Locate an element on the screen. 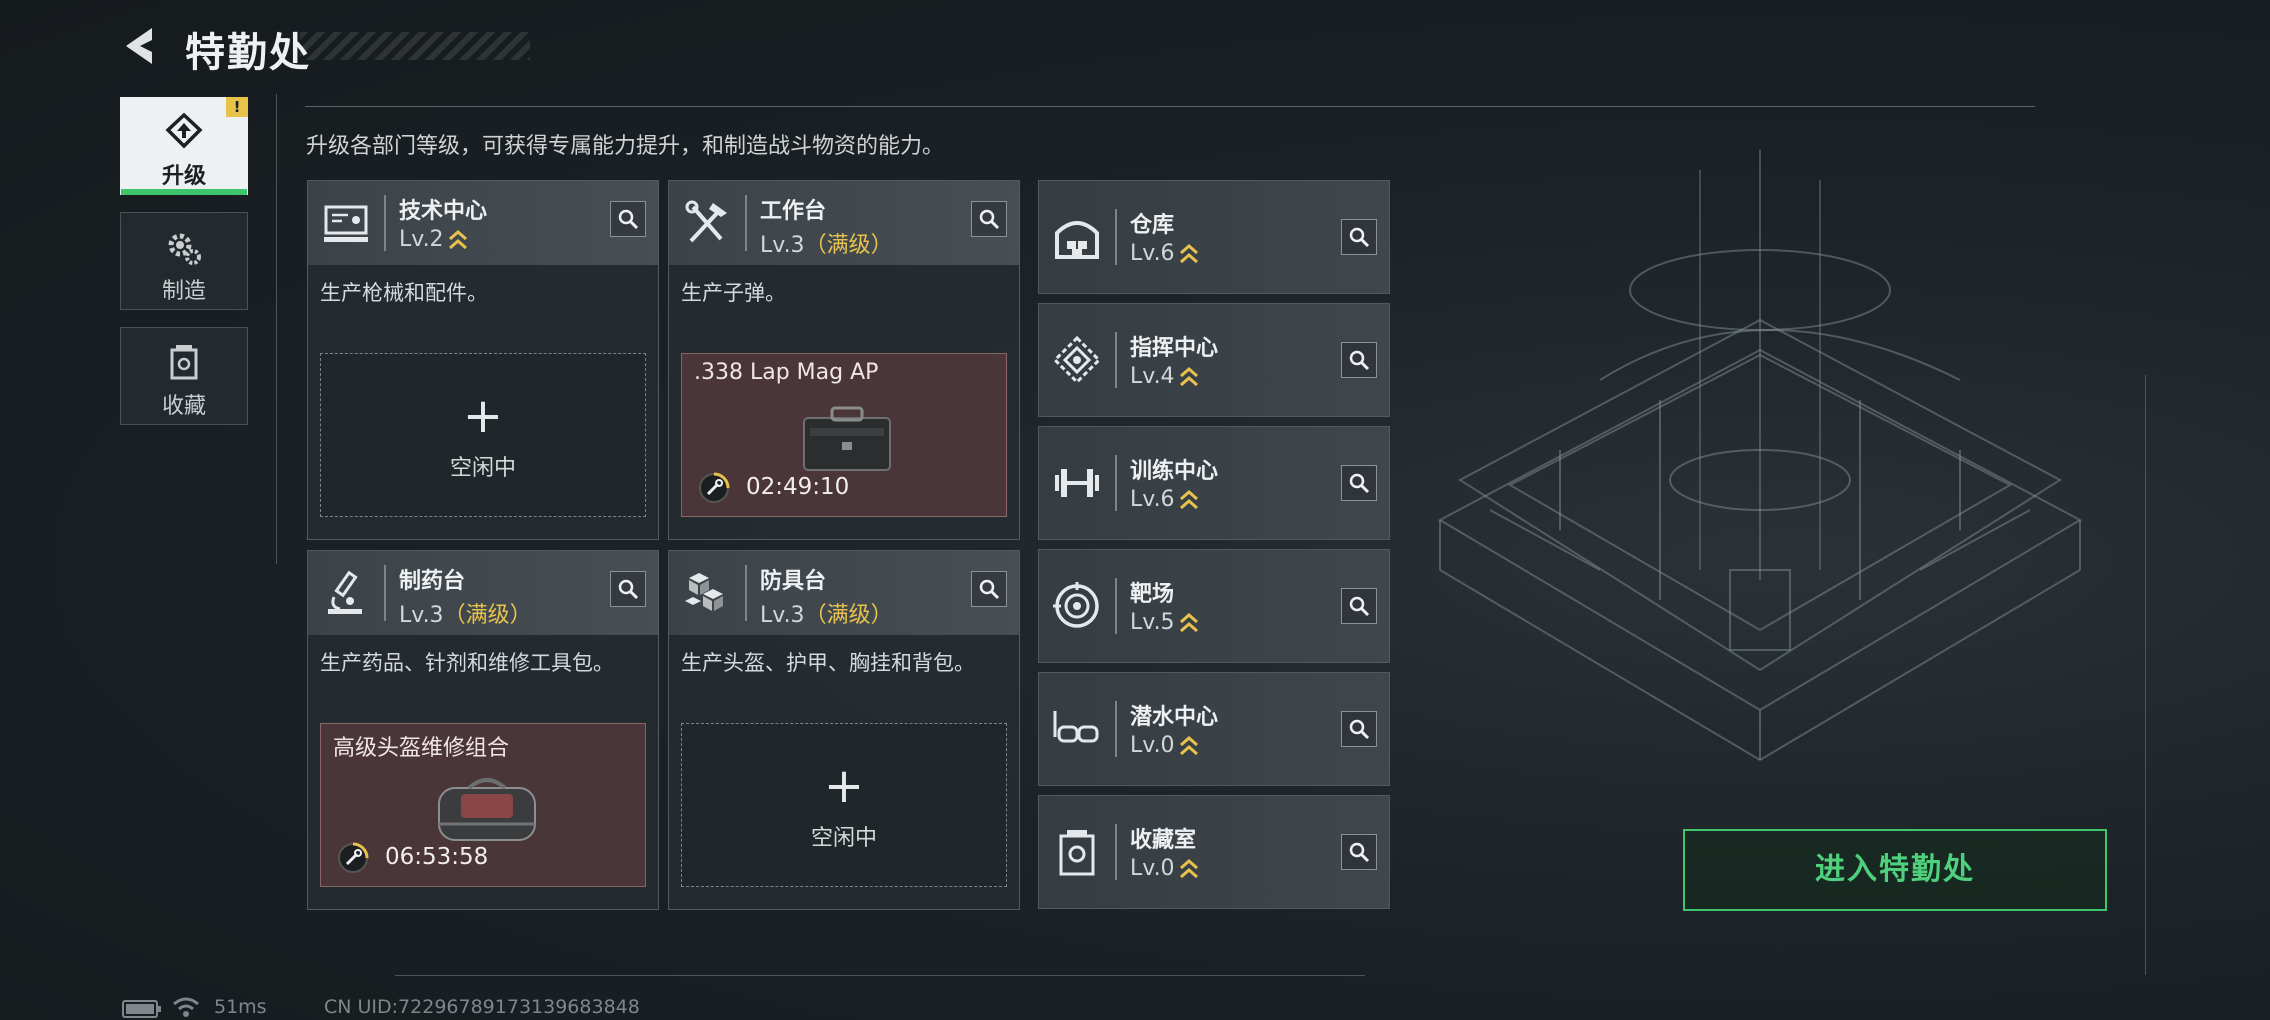 The width and height of the screenshot is (2270, 1020). nav-tab-collection: 收藏 is located at coordinates (184, 376).